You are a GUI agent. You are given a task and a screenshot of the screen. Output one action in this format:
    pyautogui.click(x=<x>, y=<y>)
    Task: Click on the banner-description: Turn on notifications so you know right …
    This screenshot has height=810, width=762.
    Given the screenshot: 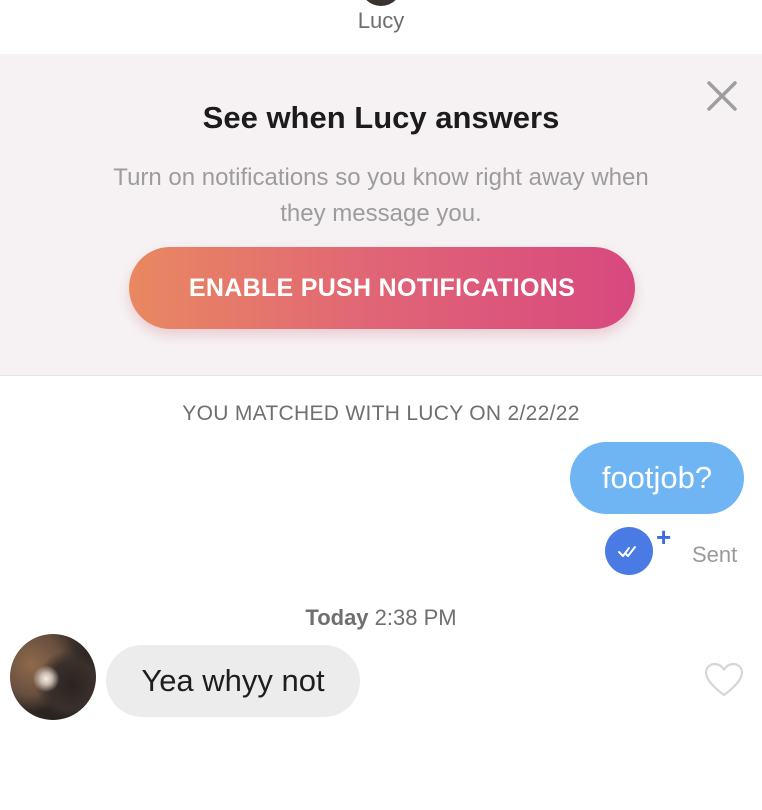 What is the action you would take?
    pyautogui.click(x=381, y=195)
    